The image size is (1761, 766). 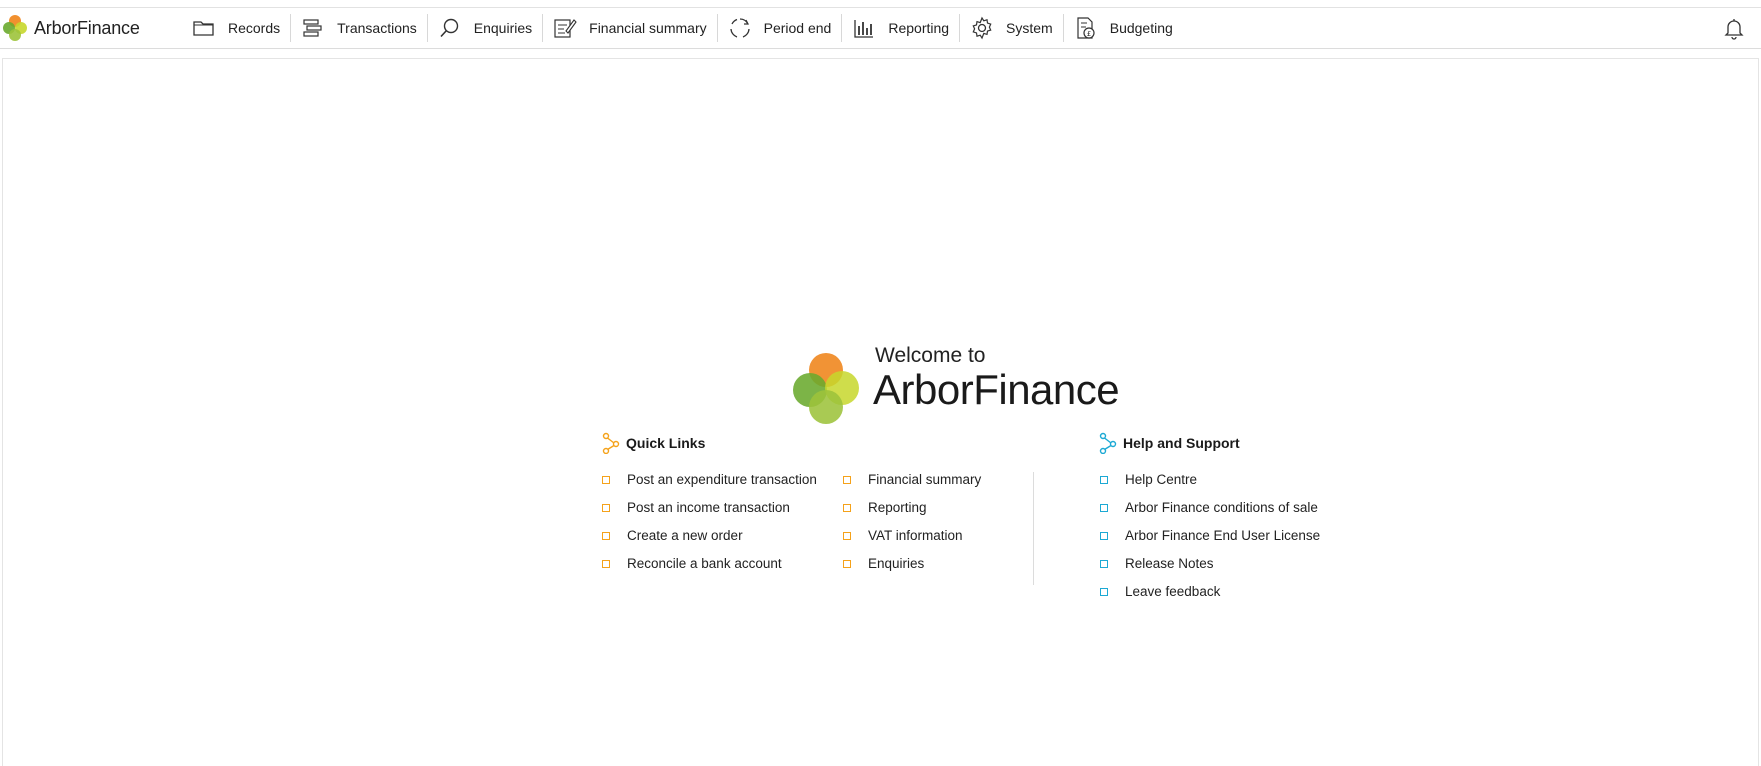 I want to click on quick-link-enquiries: Enquiries, so click(x=883, y=563).